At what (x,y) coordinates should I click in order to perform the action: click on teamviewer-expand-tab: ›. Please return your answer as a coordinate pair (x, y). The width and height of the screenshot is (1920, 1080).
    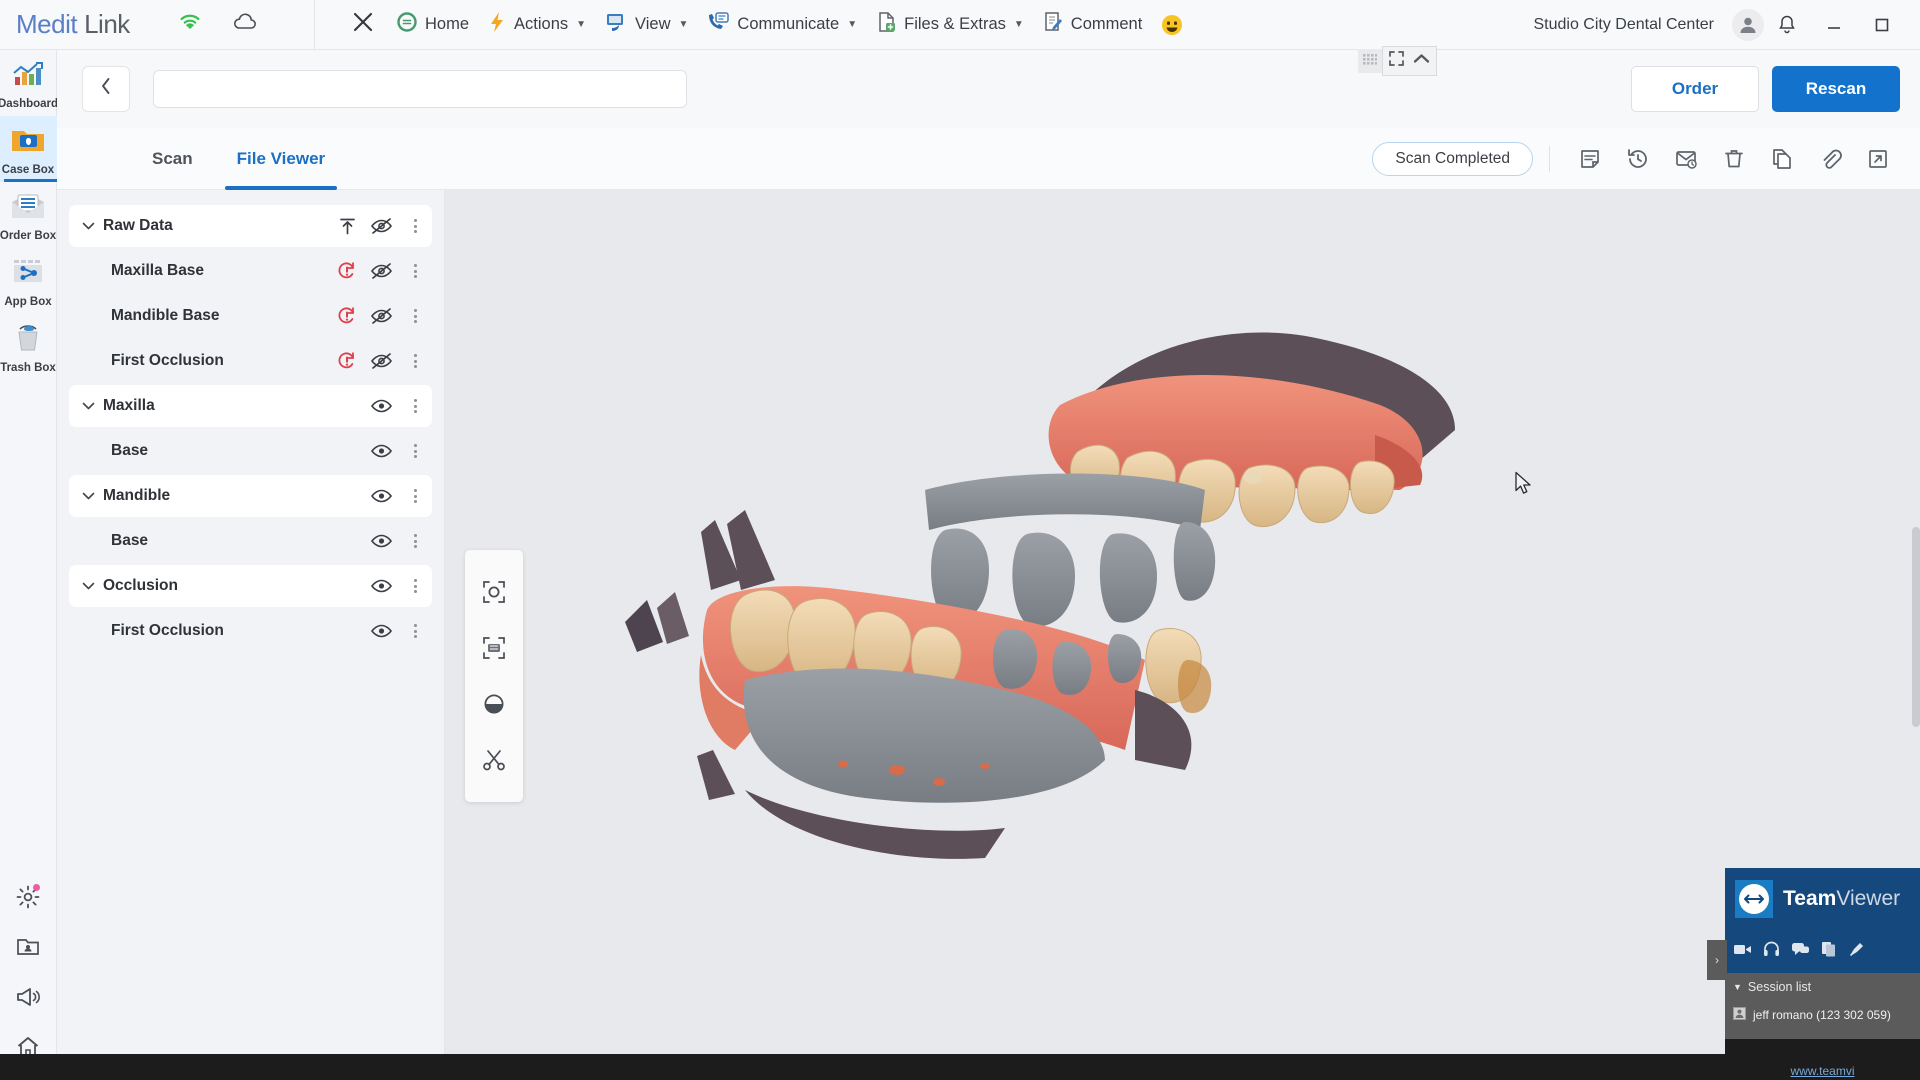
    Looking at the image, I should click on (1717, 960).